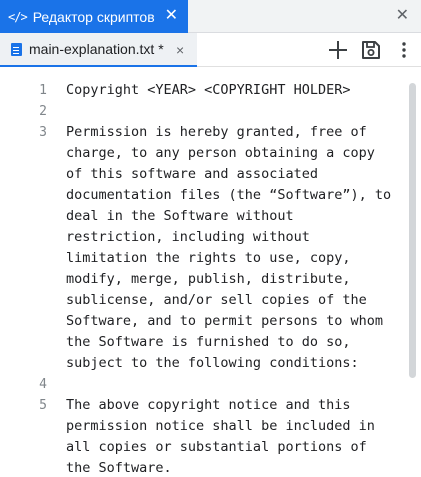 This screenshot has width=421, height=477. Describe the element at coordinates (43, 384) in the screenshot. I see `line-number: 4` at that location.